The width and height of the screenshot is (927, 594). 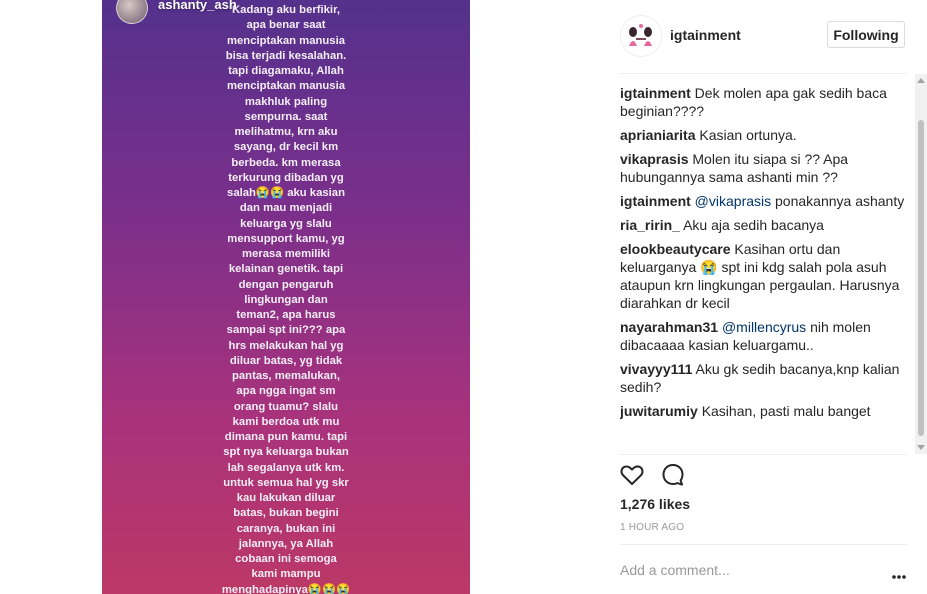 I want to click on comment-username: vikaprasis, so click(x=654, y=159).